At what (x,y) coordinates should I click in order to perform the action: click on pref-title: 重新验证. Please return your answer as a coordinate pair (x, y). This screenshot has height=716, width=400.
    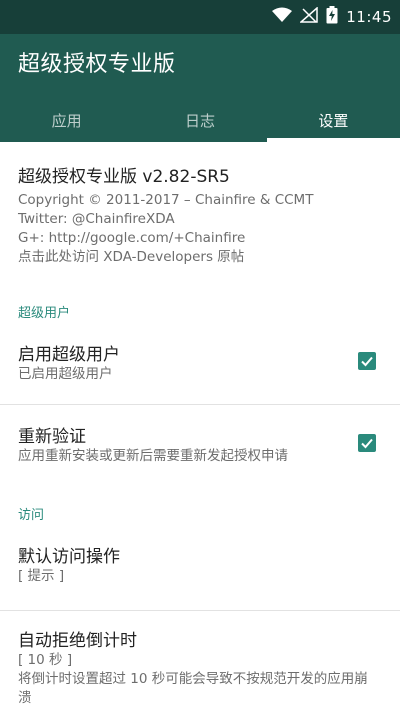
    Looking at the image, I should click on (52, 437).